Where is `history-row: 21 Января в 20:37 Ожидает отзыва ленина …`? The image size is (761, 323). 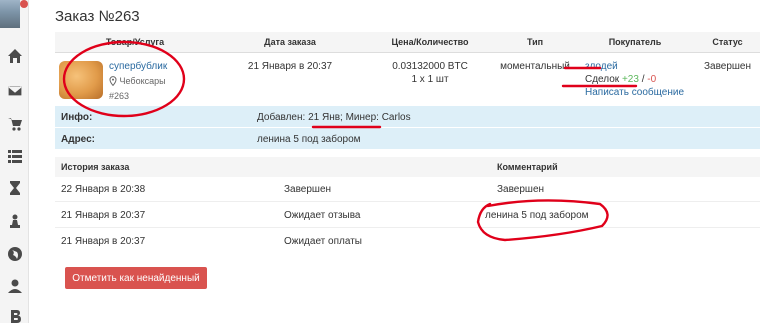
history-row: 21 Января в 20:37 Ожидает отзыва ленина … is located at coordinates (407, 215).